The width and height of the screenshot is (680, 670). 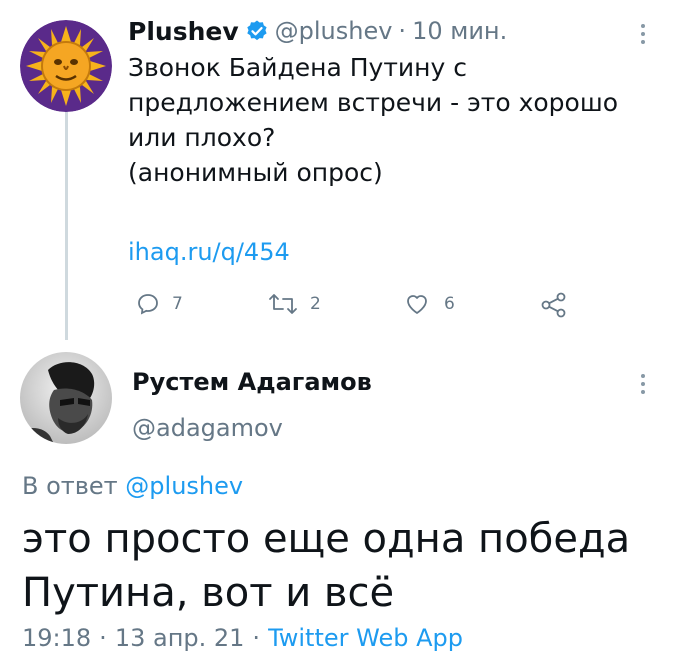 I want to click on tweet-time-ago: 10 мин., so click(x=459, y=31).